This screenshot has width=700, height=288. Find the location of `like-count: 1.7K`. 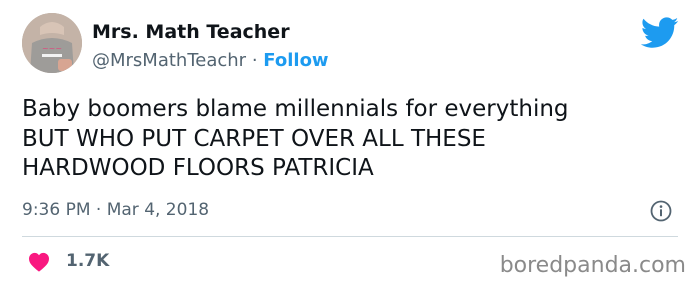

like-count: 1.7K is located at coordinates (87, 261).